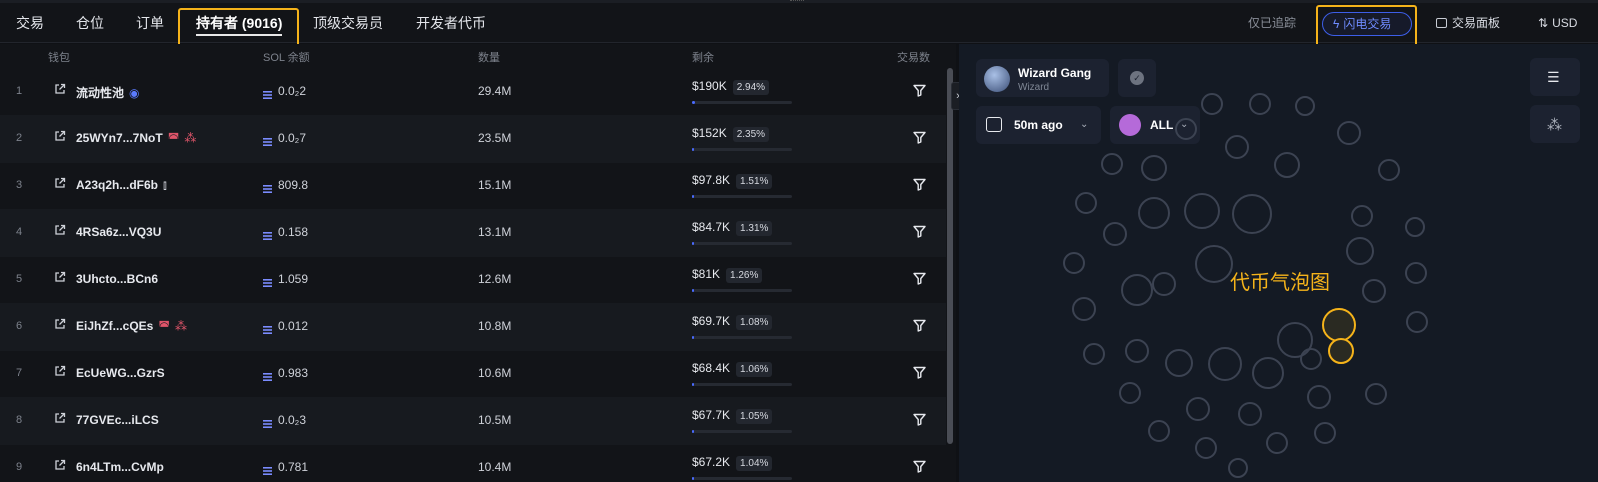 The image size is (1598, 482). I want to click on table-row: 4 4RSa6z...VQ3U 0.158 13.1M $84.7K 1.31%, so click(473, 233).